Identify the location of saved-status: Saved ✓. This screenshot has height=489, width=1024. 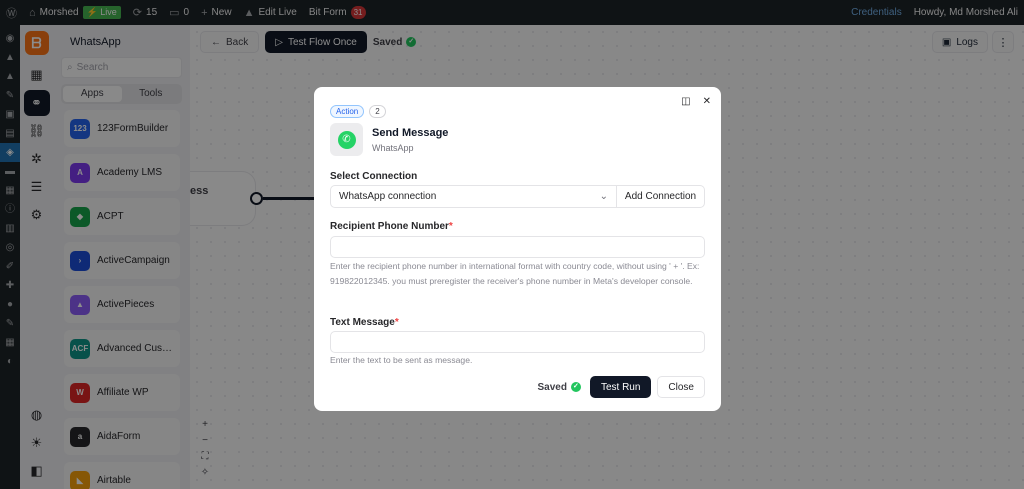
(559, 387).